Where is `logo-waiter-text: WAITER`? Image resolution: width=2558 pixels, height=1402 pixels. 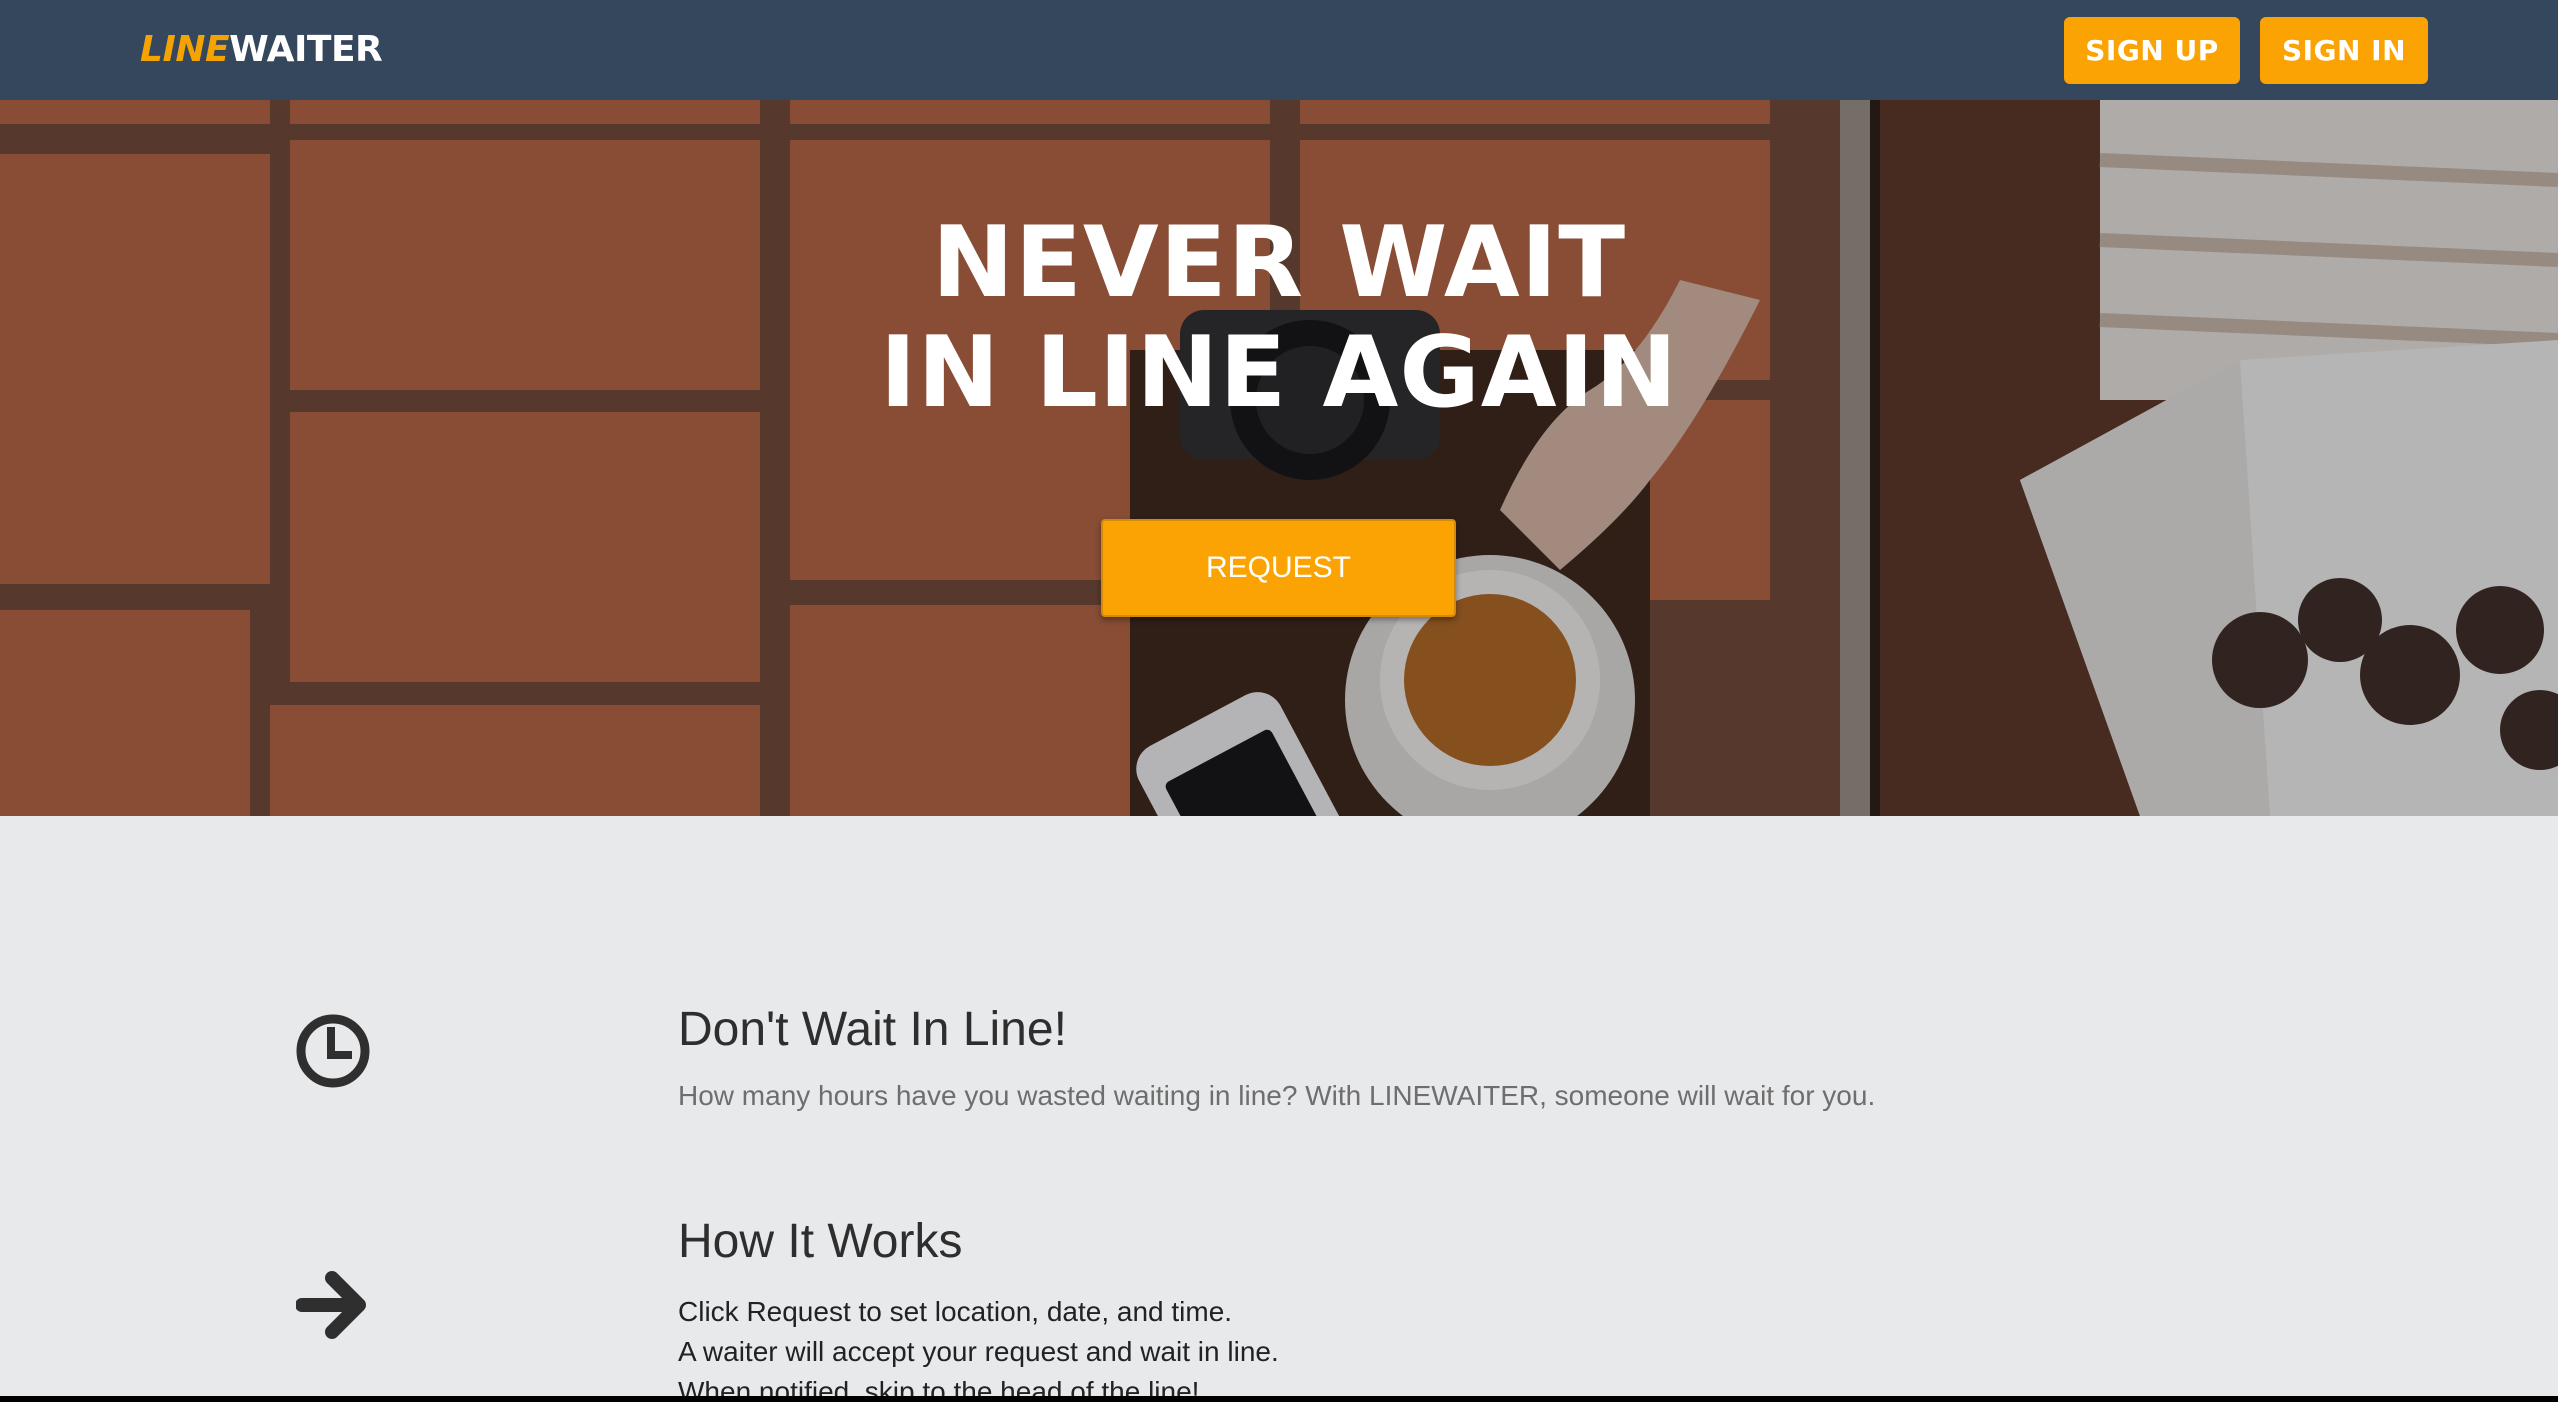 logo-waiter-text: WAITER is located at coordinates (306, 49).